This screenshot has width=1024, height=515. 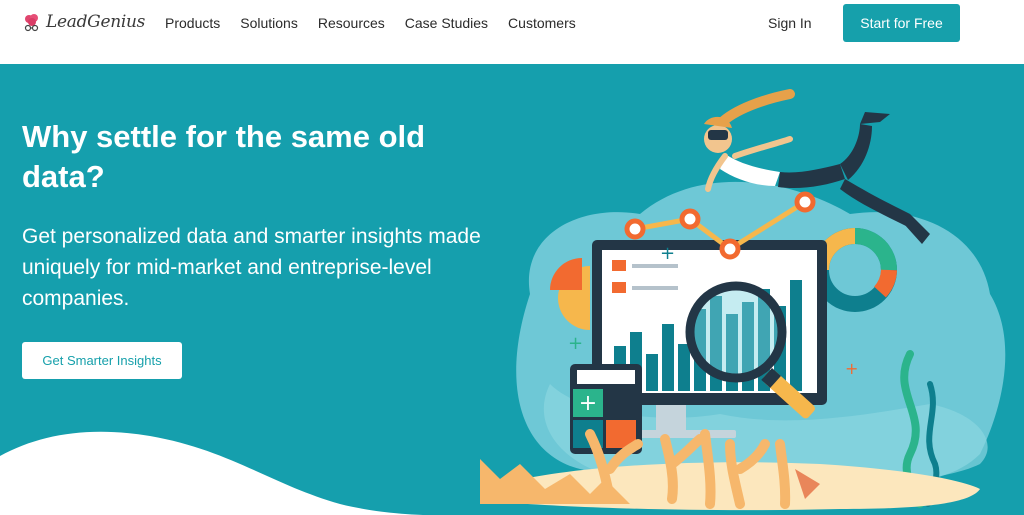 I want to click on sign-in-link: Sign In, so click(x=790, y=23).